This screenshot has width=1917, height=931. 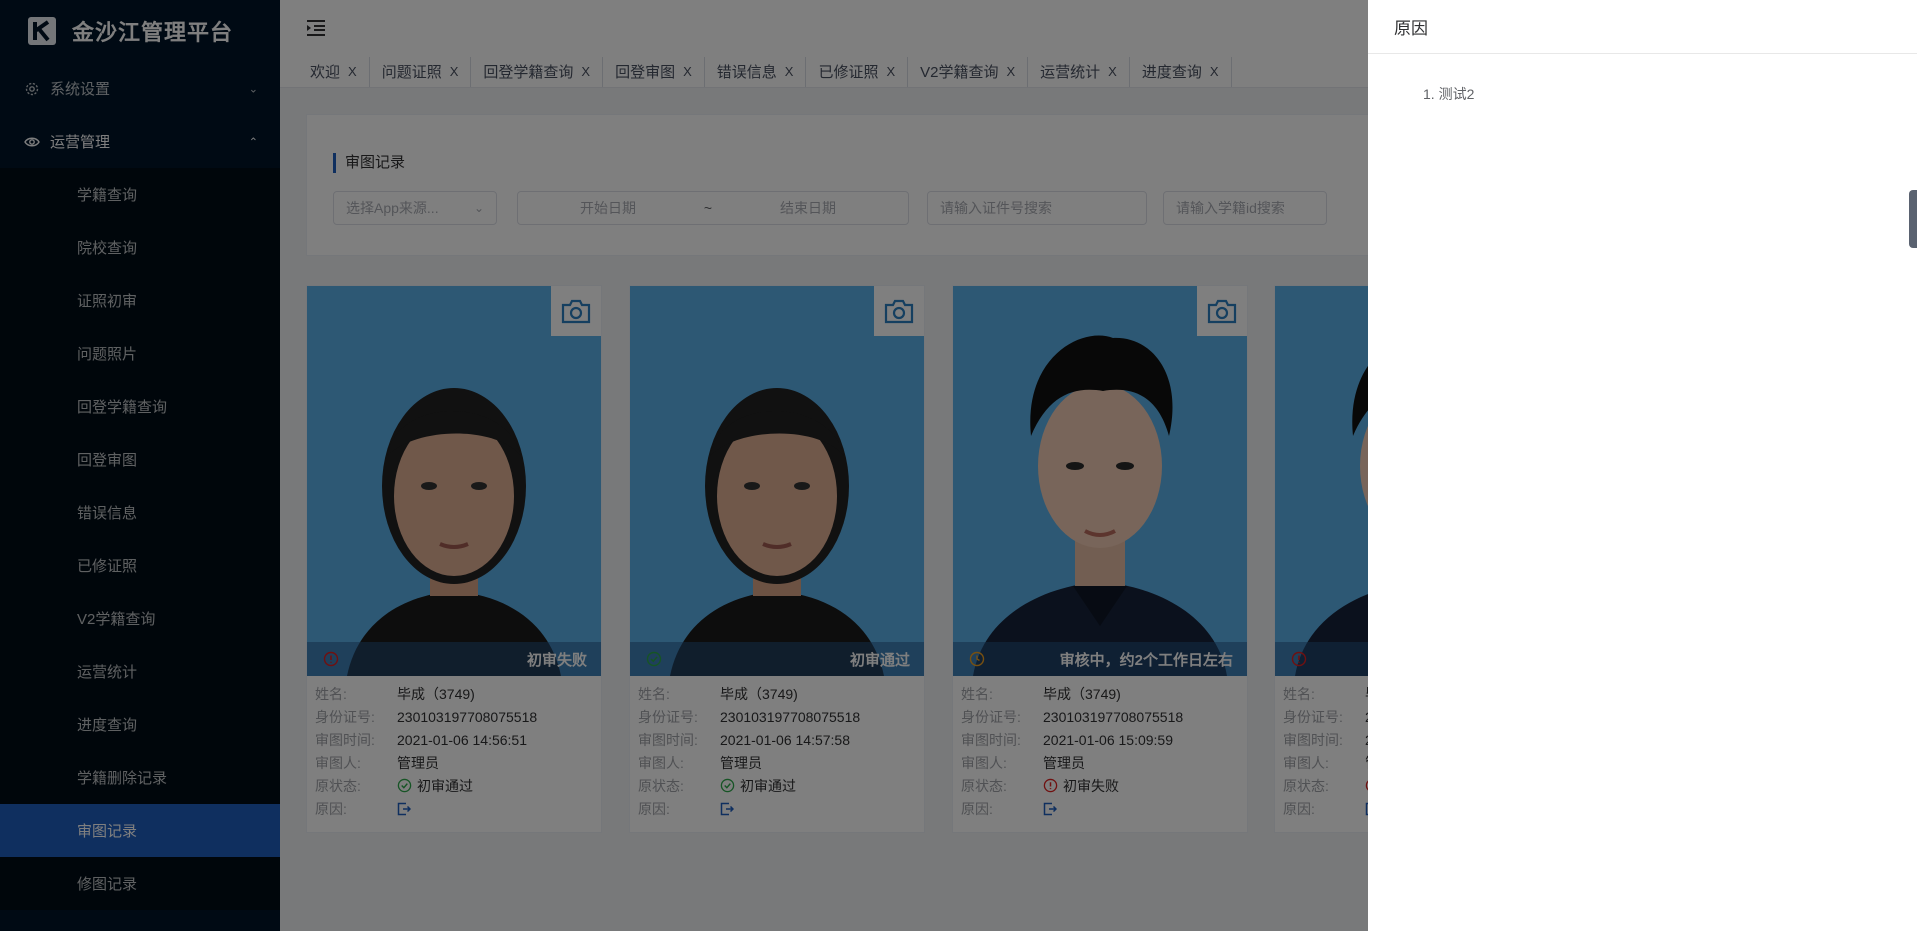 What do you see at coordinates (1913, 219) in the screenshot?
I see `side-drag-handle` at bounding box center [1913, 219].